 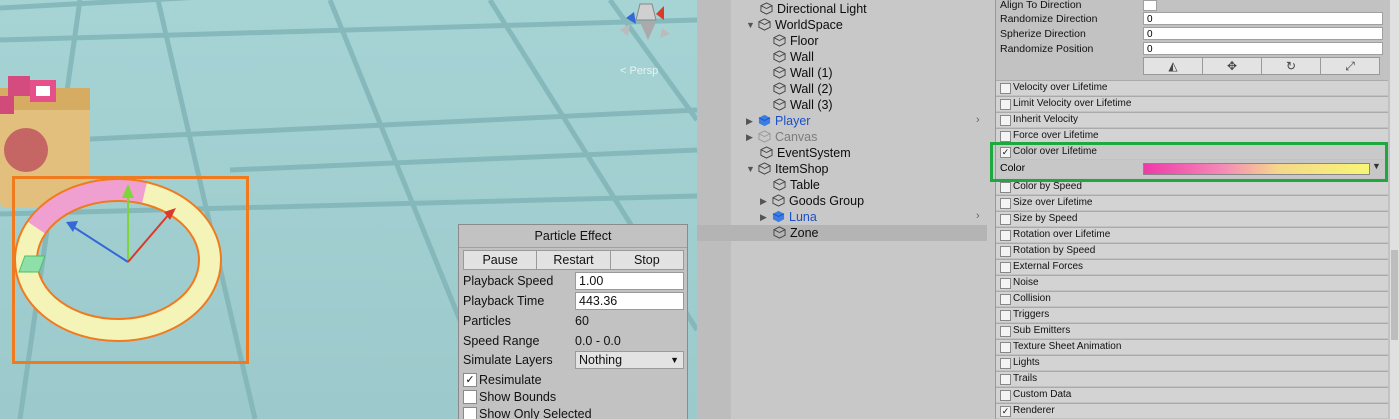 I want to click on module-velocity-over-lifetime: Velocity over Lifetime, so click(x=1192, y=87).